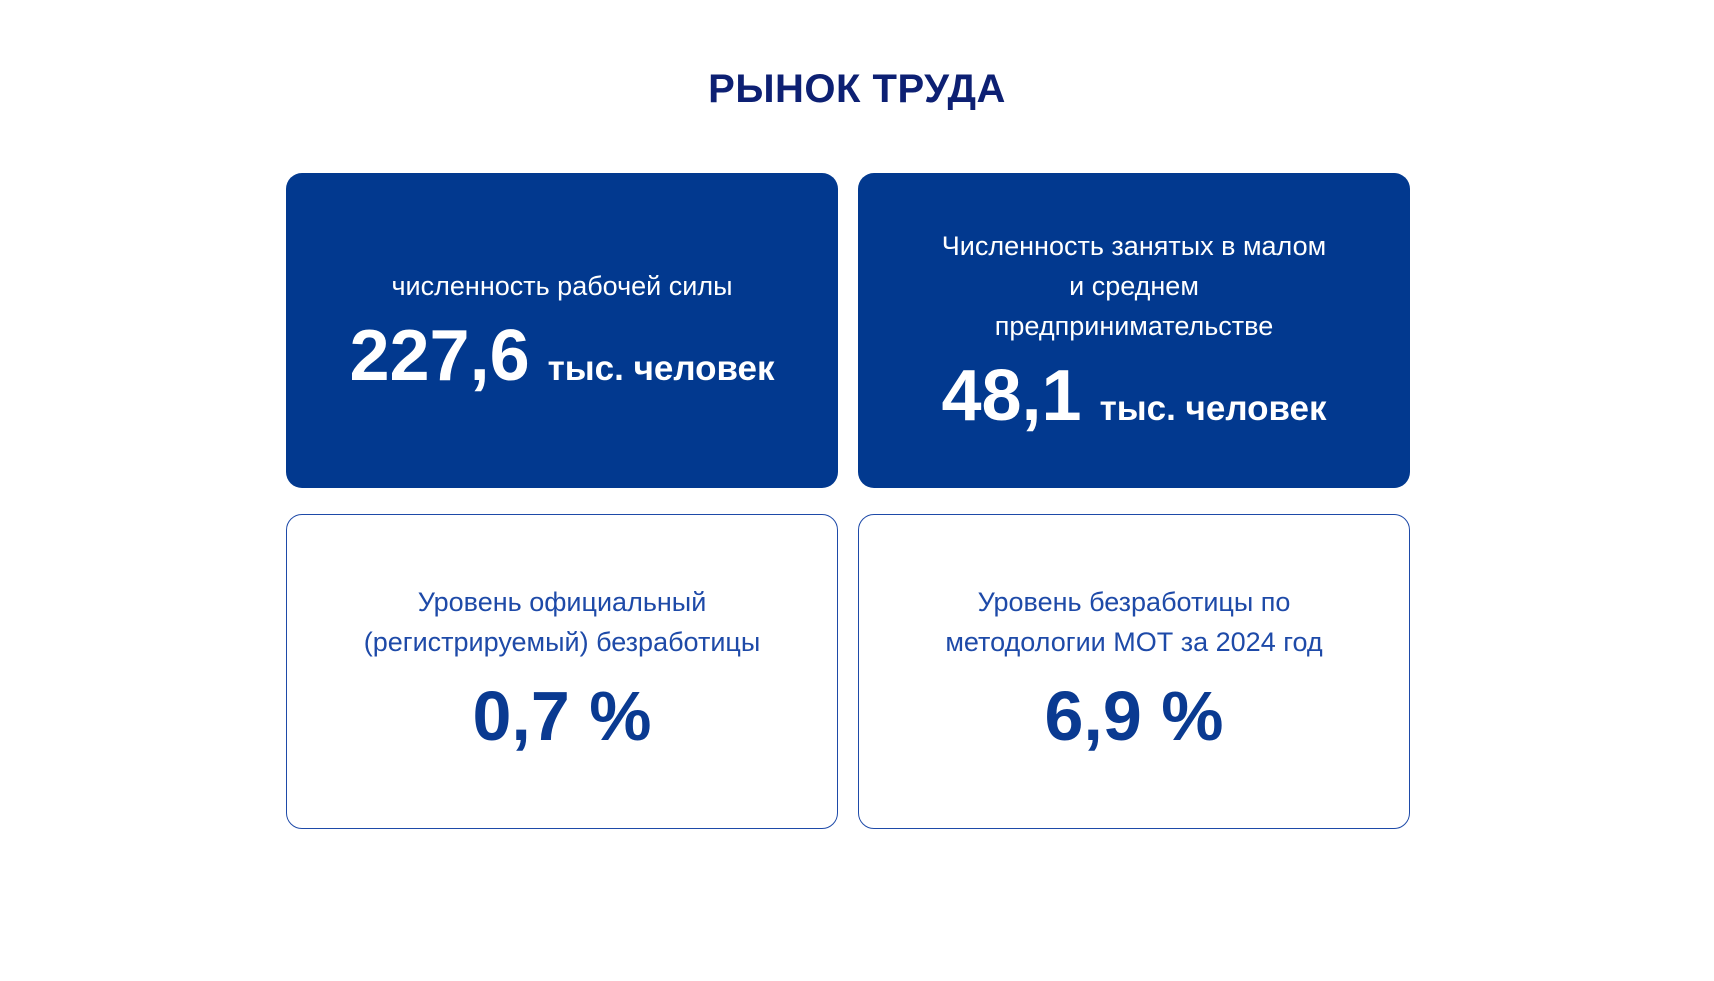 The image size is (1714, 981). I want to click on labor-force-value: 227,6, so click(439, 355).